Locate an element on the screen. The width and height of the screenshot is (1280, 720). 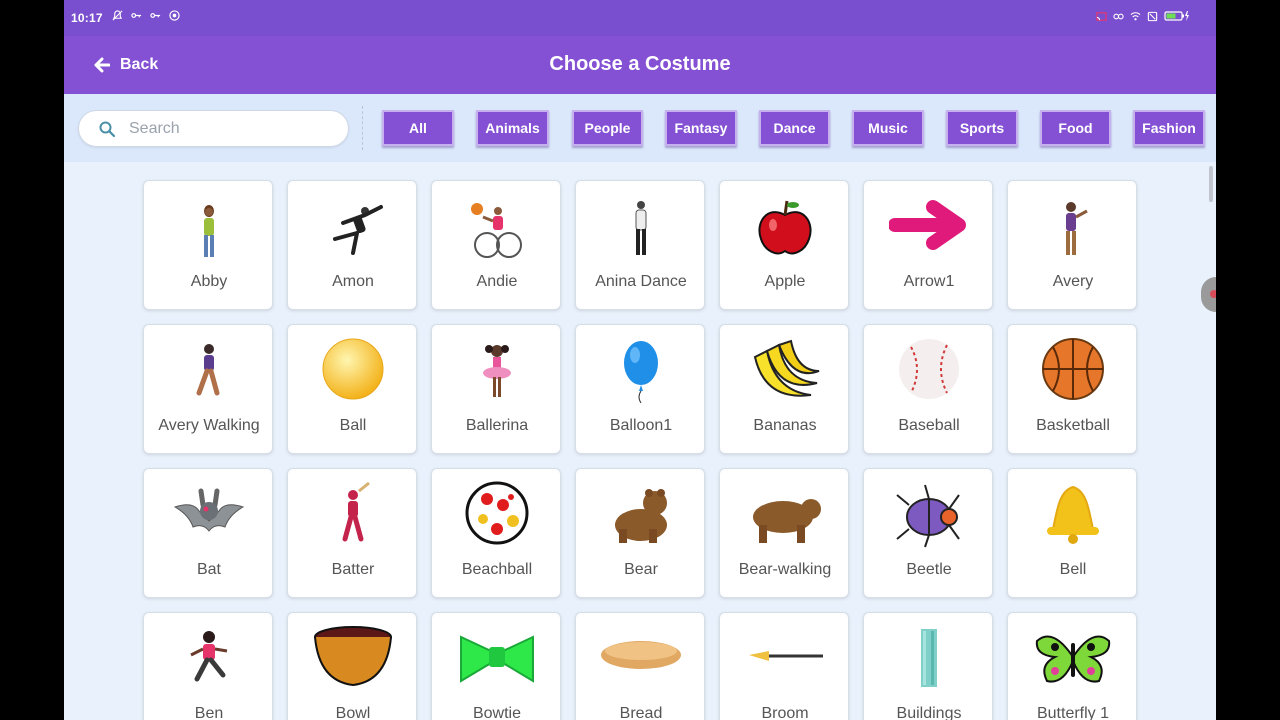
batter-icon is located at coordinates (356, 511).